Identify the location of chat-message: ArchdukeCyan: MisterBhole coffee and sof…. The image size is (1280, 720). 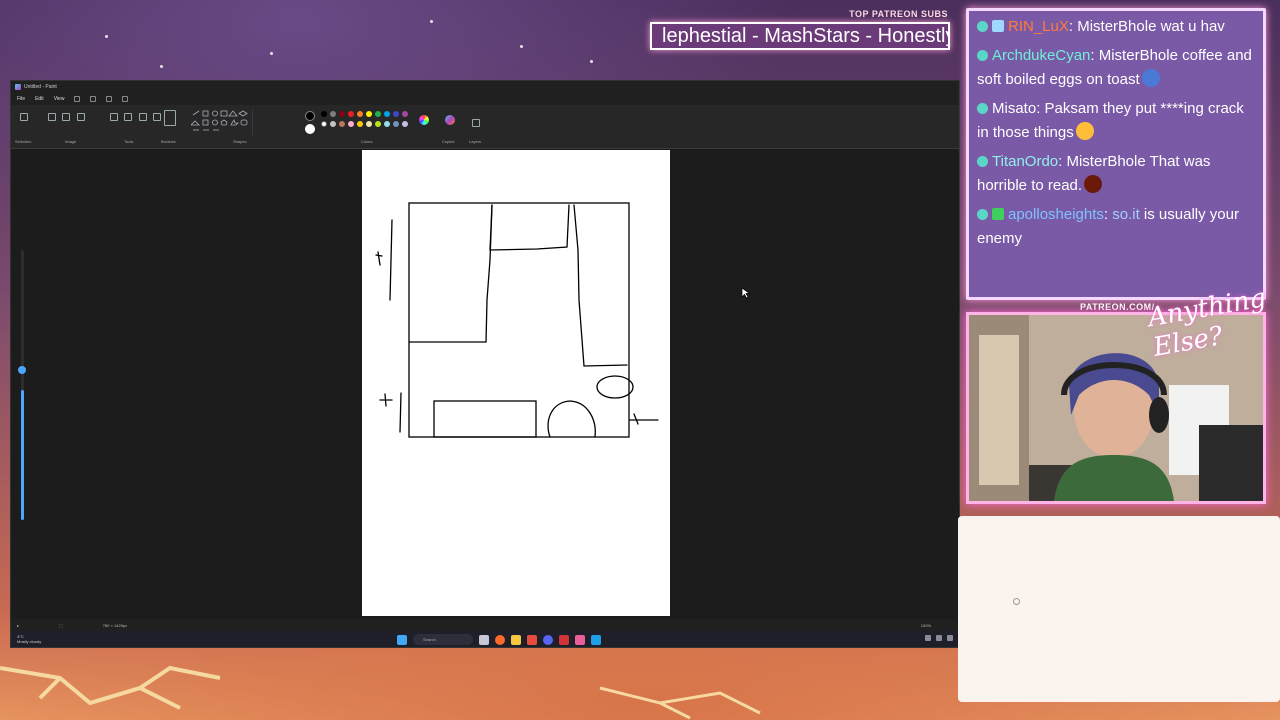
(1117, 68).